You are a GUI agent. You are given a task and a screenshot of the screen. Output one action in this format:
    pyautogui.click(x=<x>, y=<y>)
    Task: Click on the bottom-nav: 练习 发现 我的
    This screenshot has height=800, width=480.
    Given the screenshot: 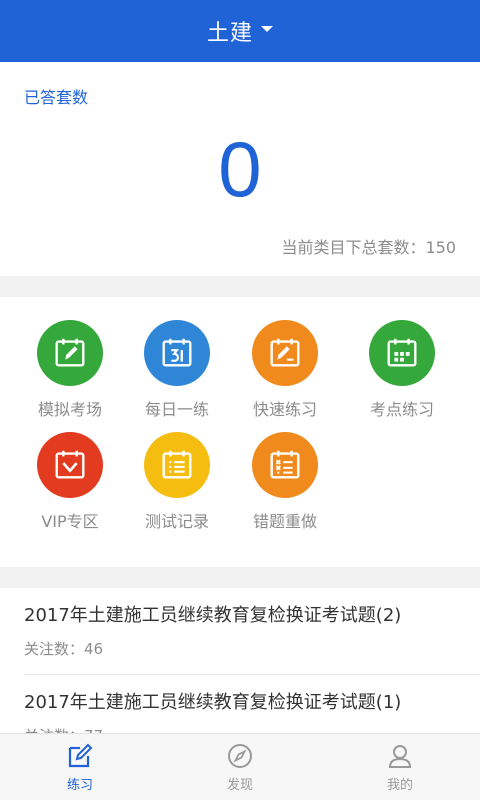 What is the action you would take?
    pyautogui.click(x=240, y=766)
    